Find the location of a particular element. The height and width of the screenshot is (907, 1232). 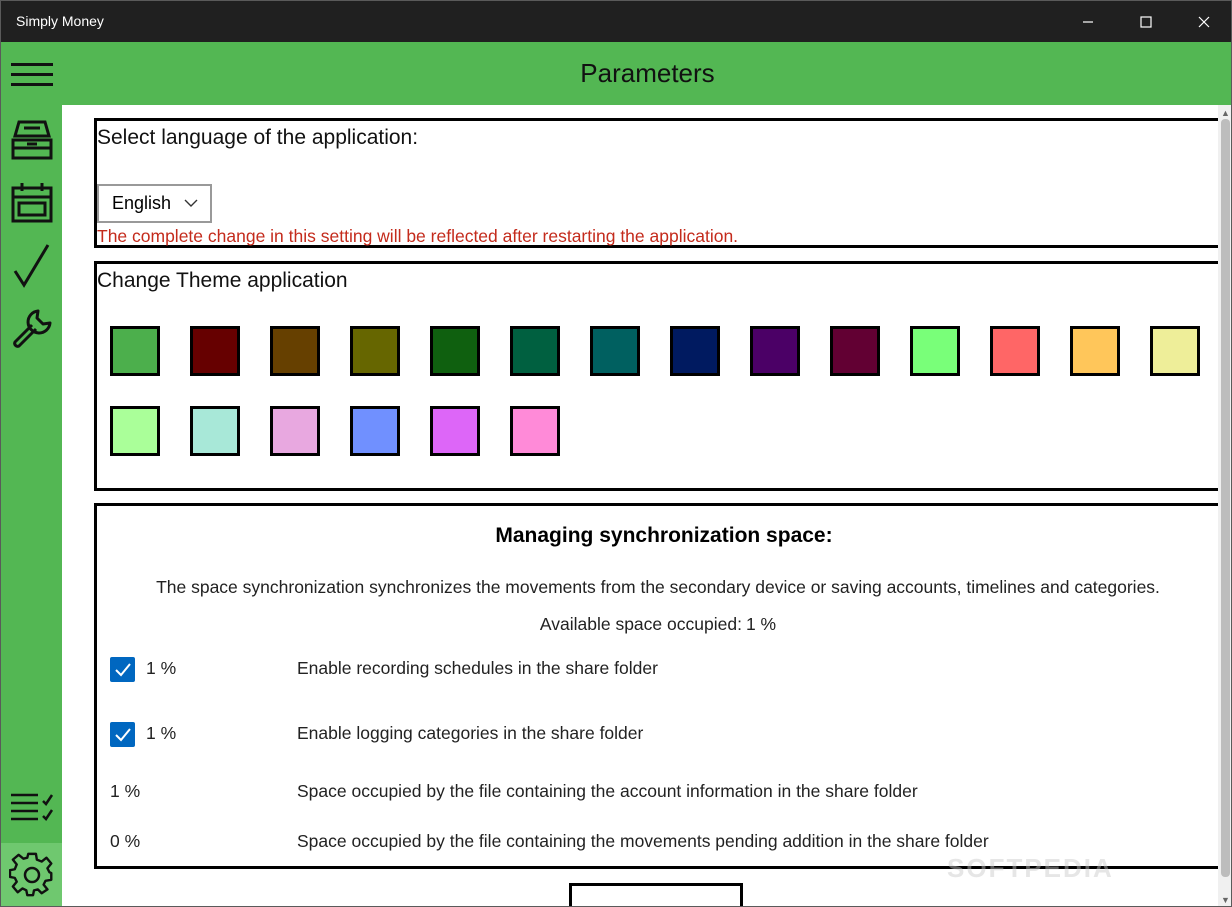

categories-percent: 1 % is located at coordinates (161, 733).